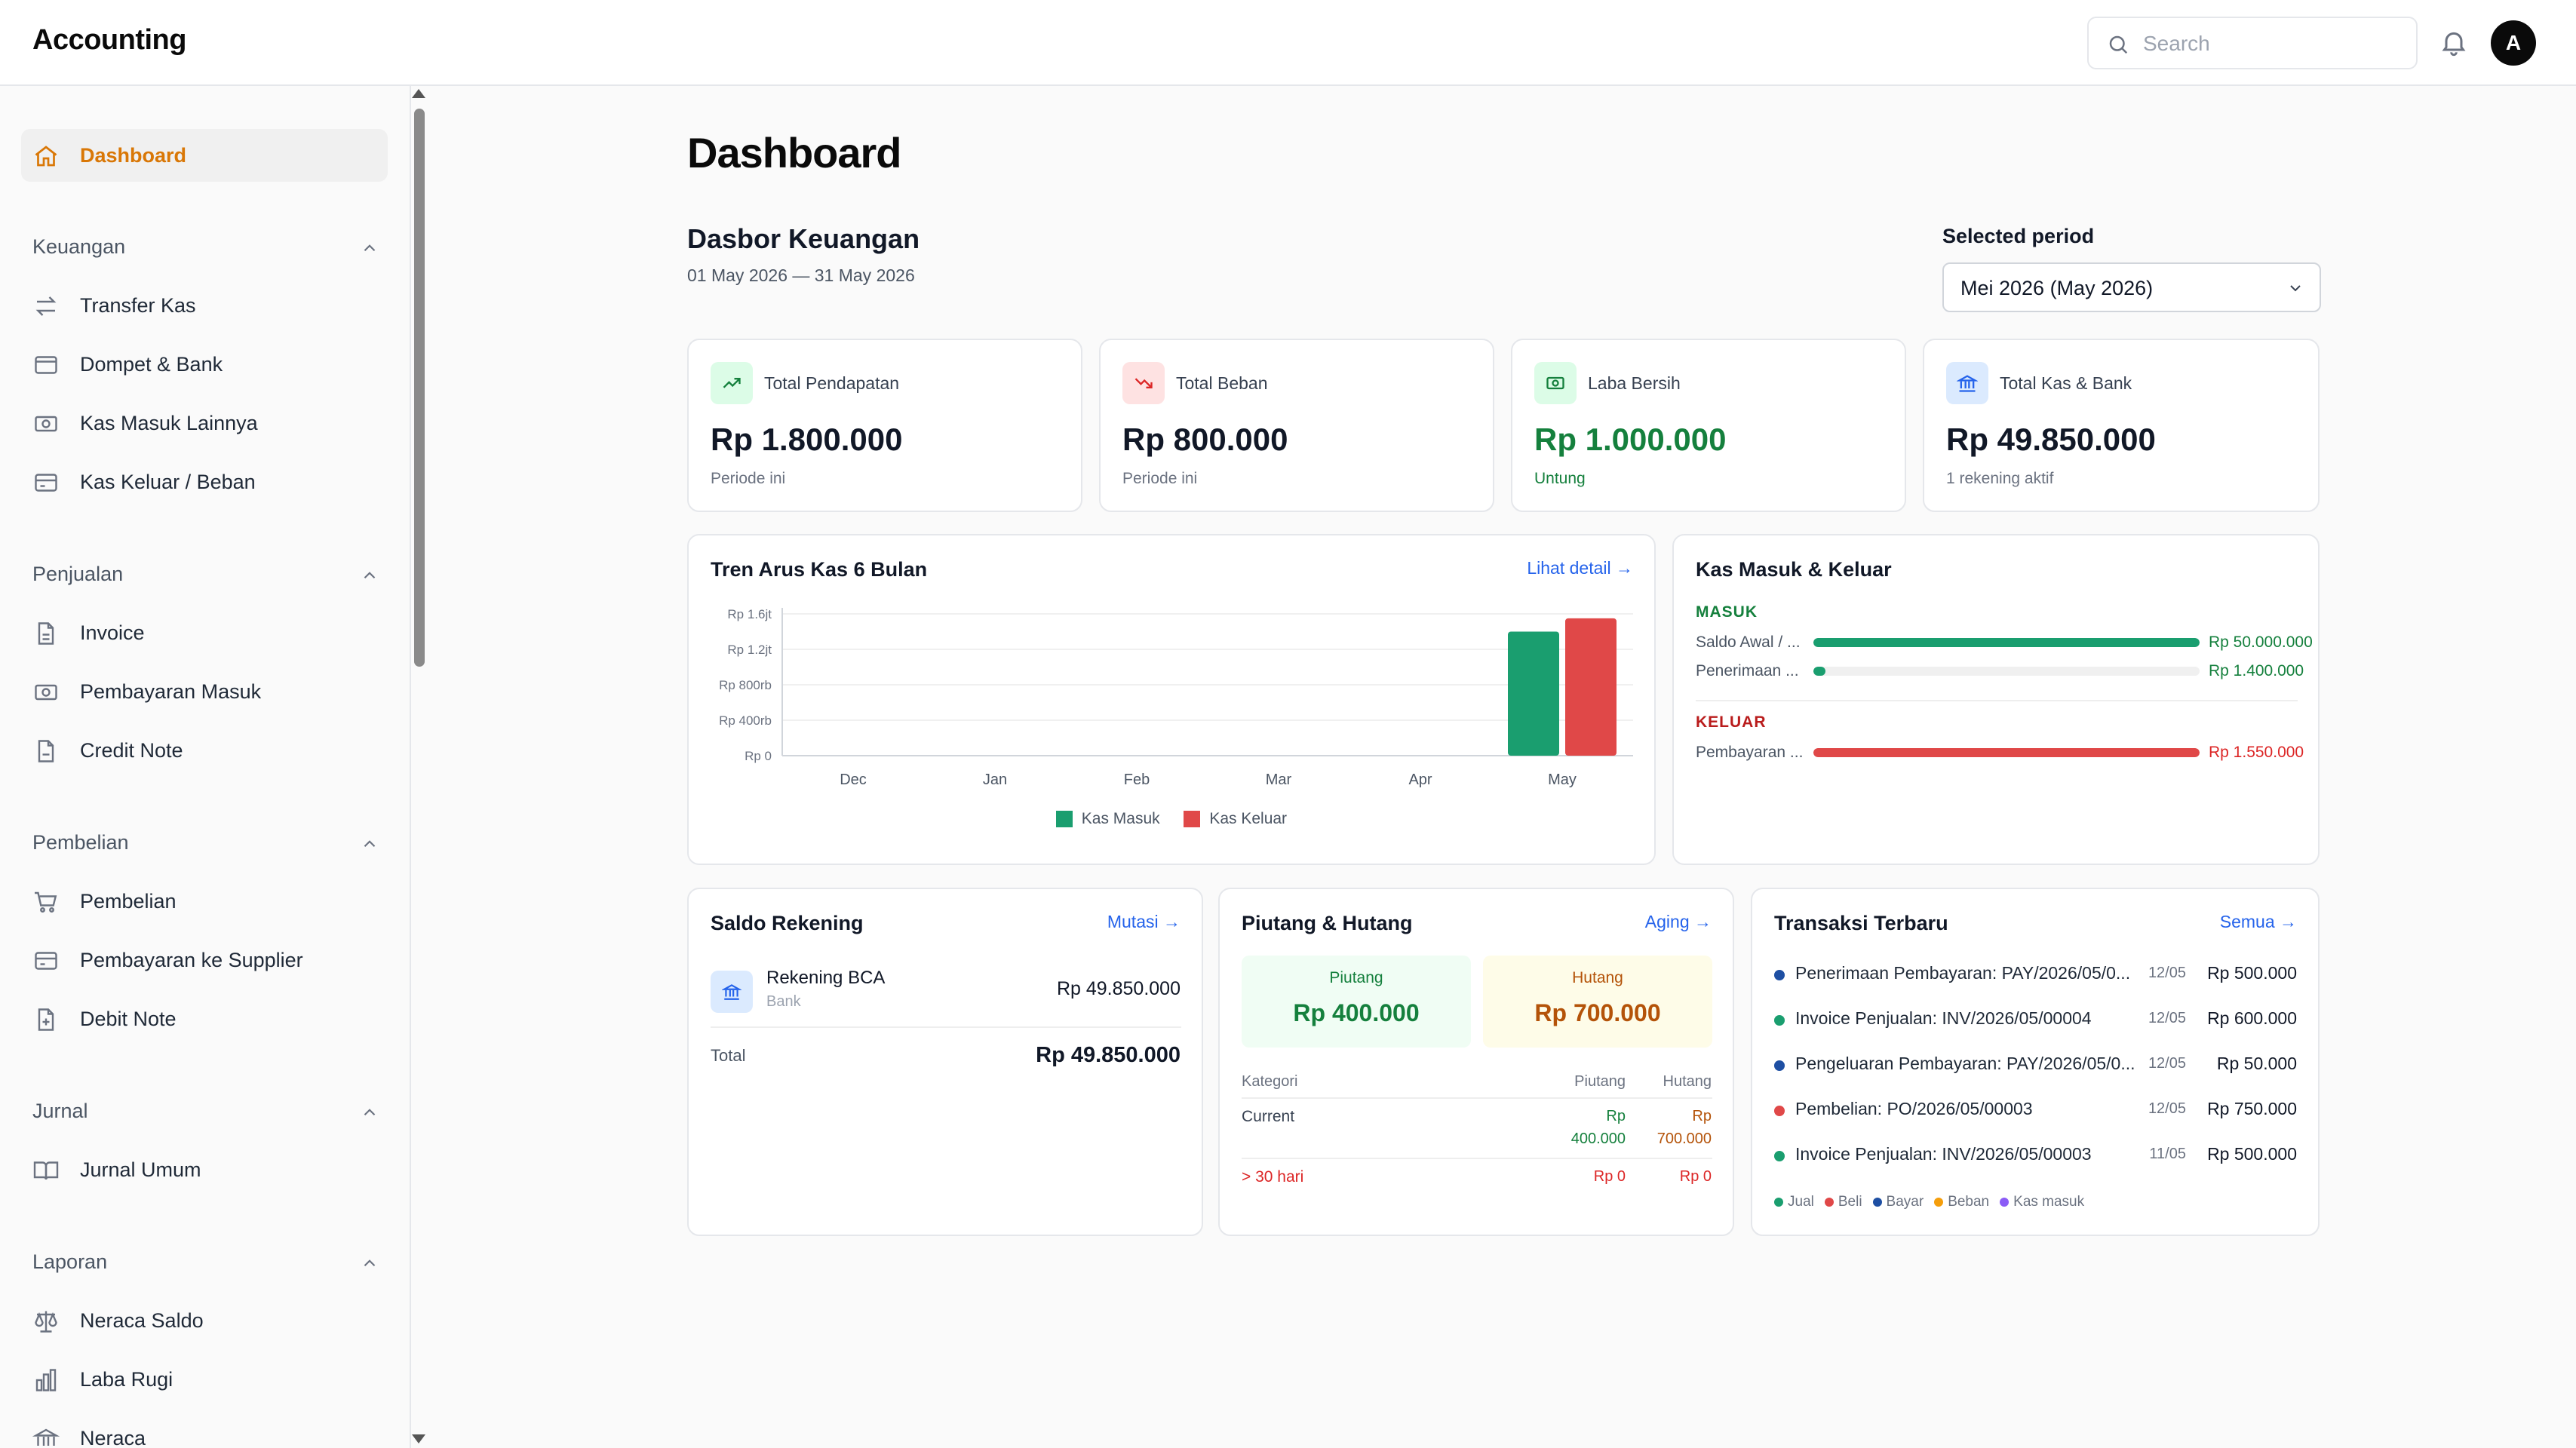 The image size is (2576, 1448). Describe the element at coordinates (46, 751) in the screenshot. I see `file-icon` at that location.